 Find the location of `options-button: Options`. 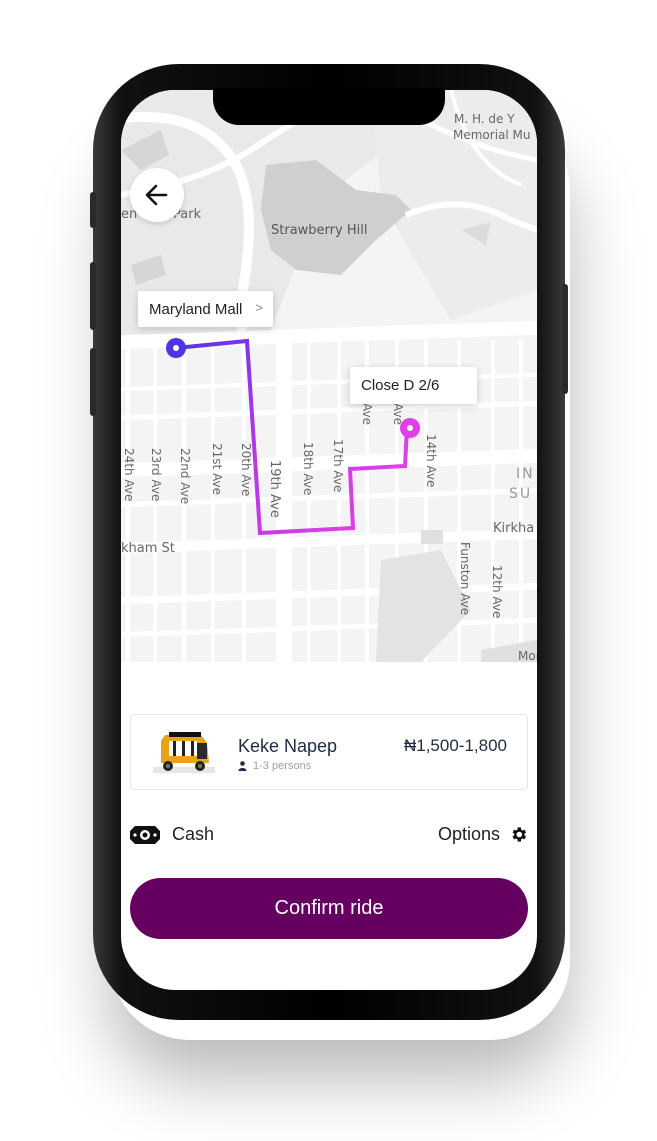

options-button: Options is located at coordinates (483, 834).